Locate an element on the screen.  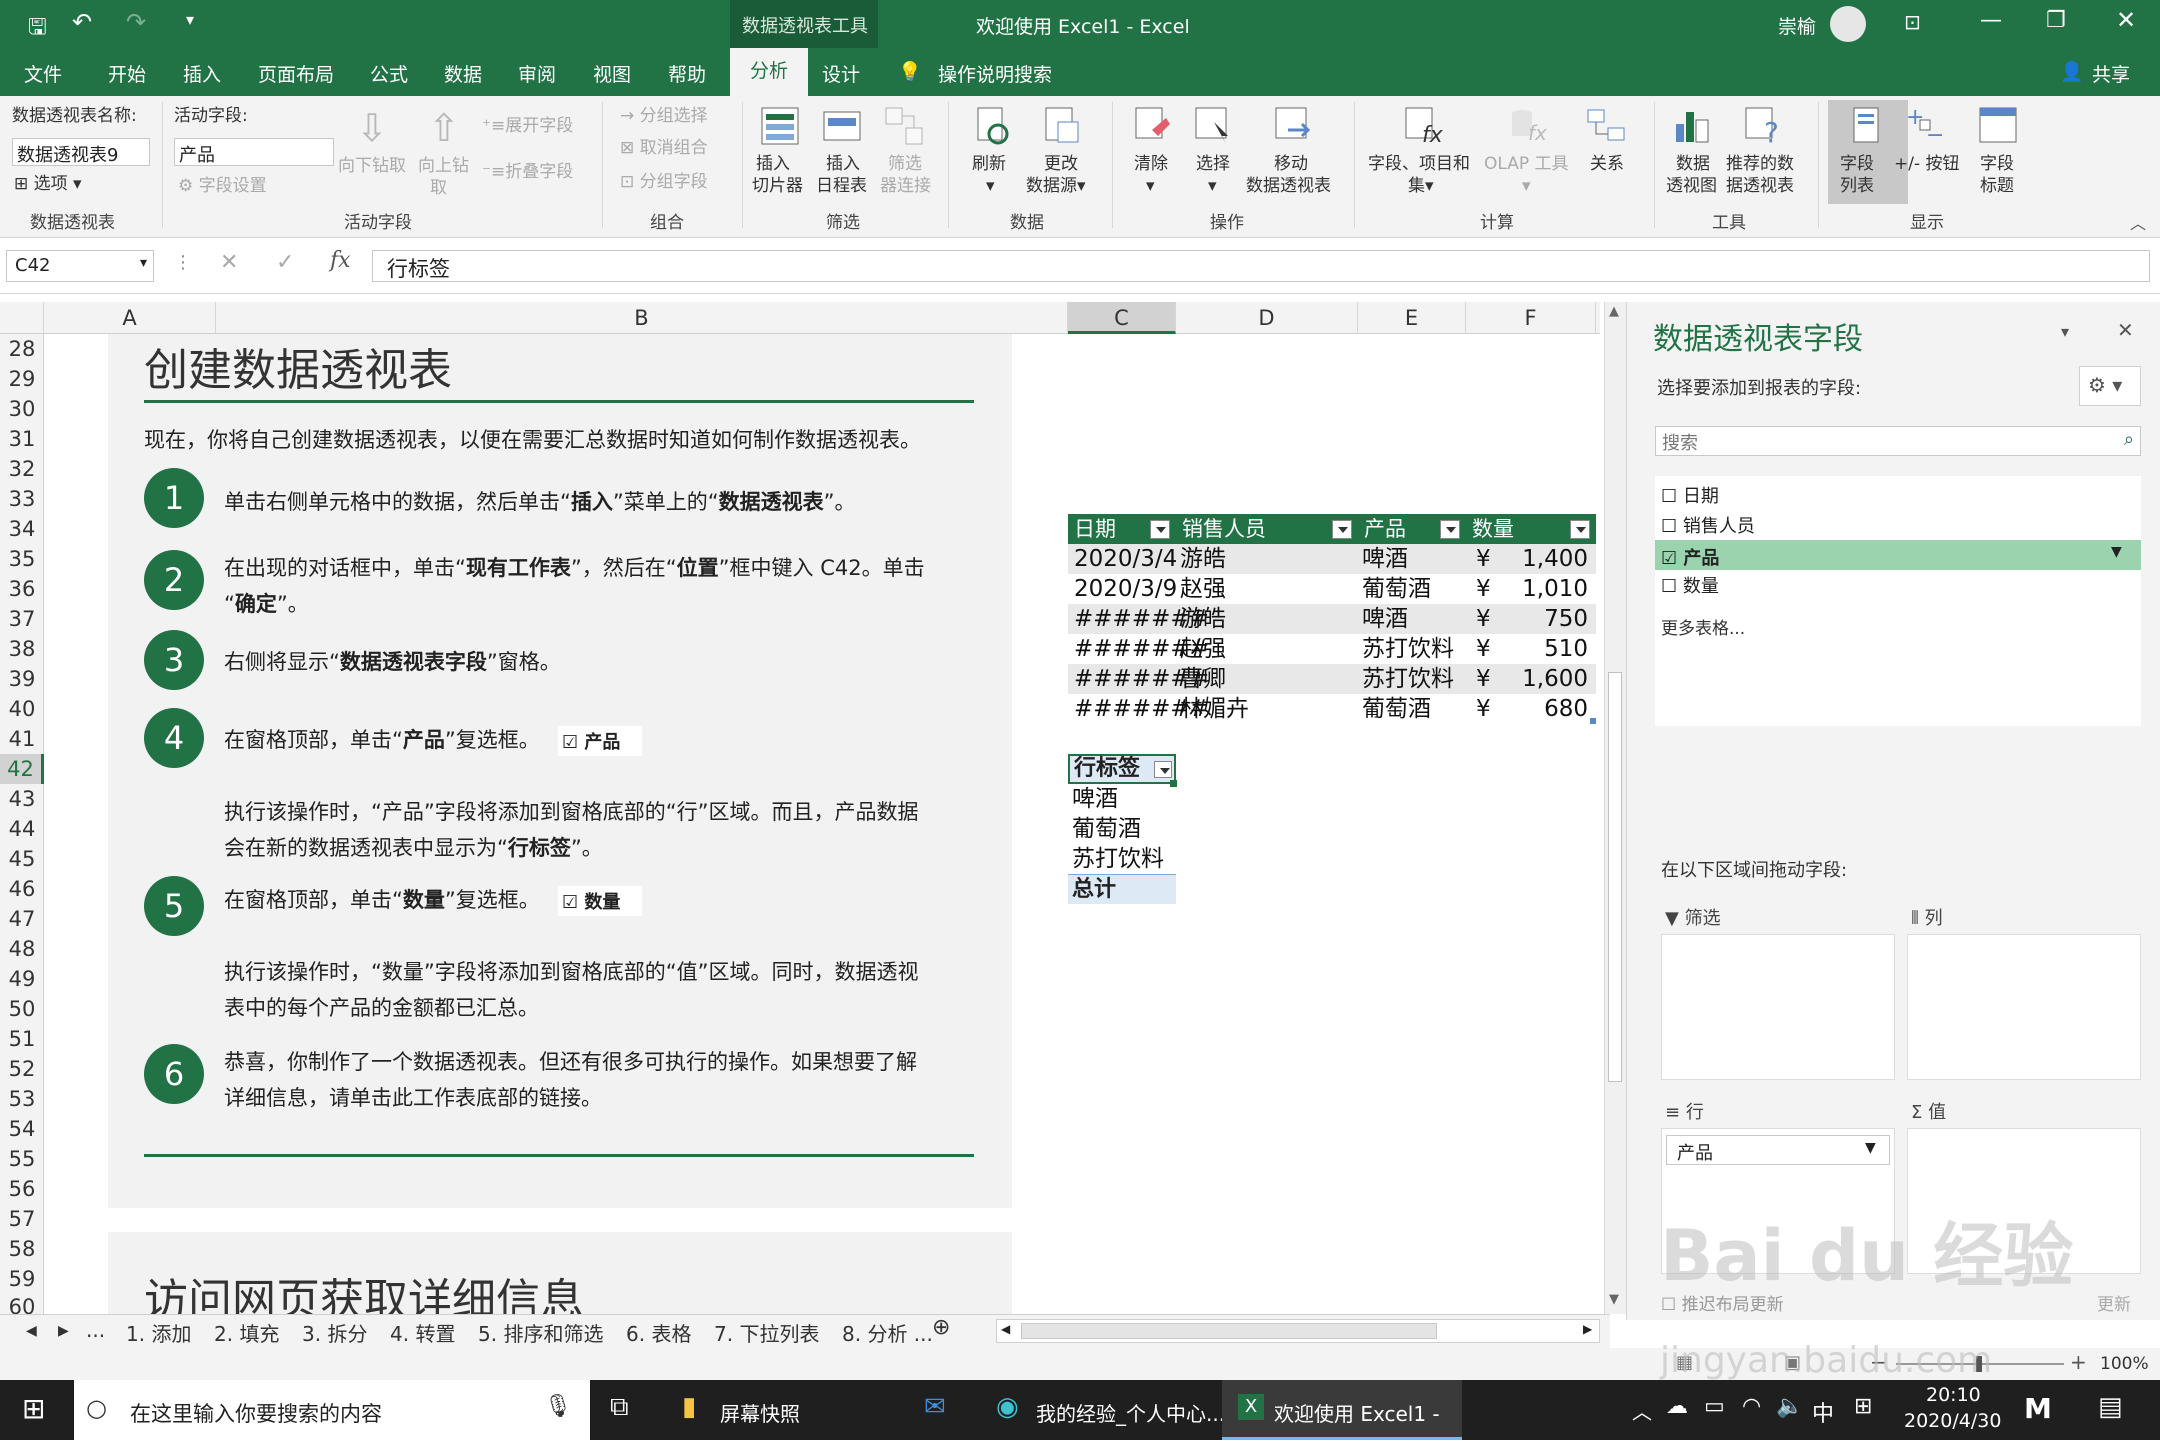
drill-down-button: 向下钻取 is located at coordinates (372, 166).